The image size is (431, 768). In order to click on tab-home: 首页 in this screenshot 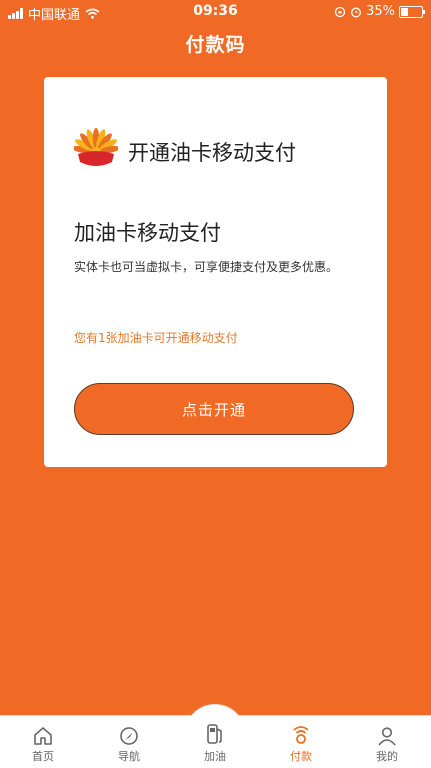, I will do `click(43, 742)`.